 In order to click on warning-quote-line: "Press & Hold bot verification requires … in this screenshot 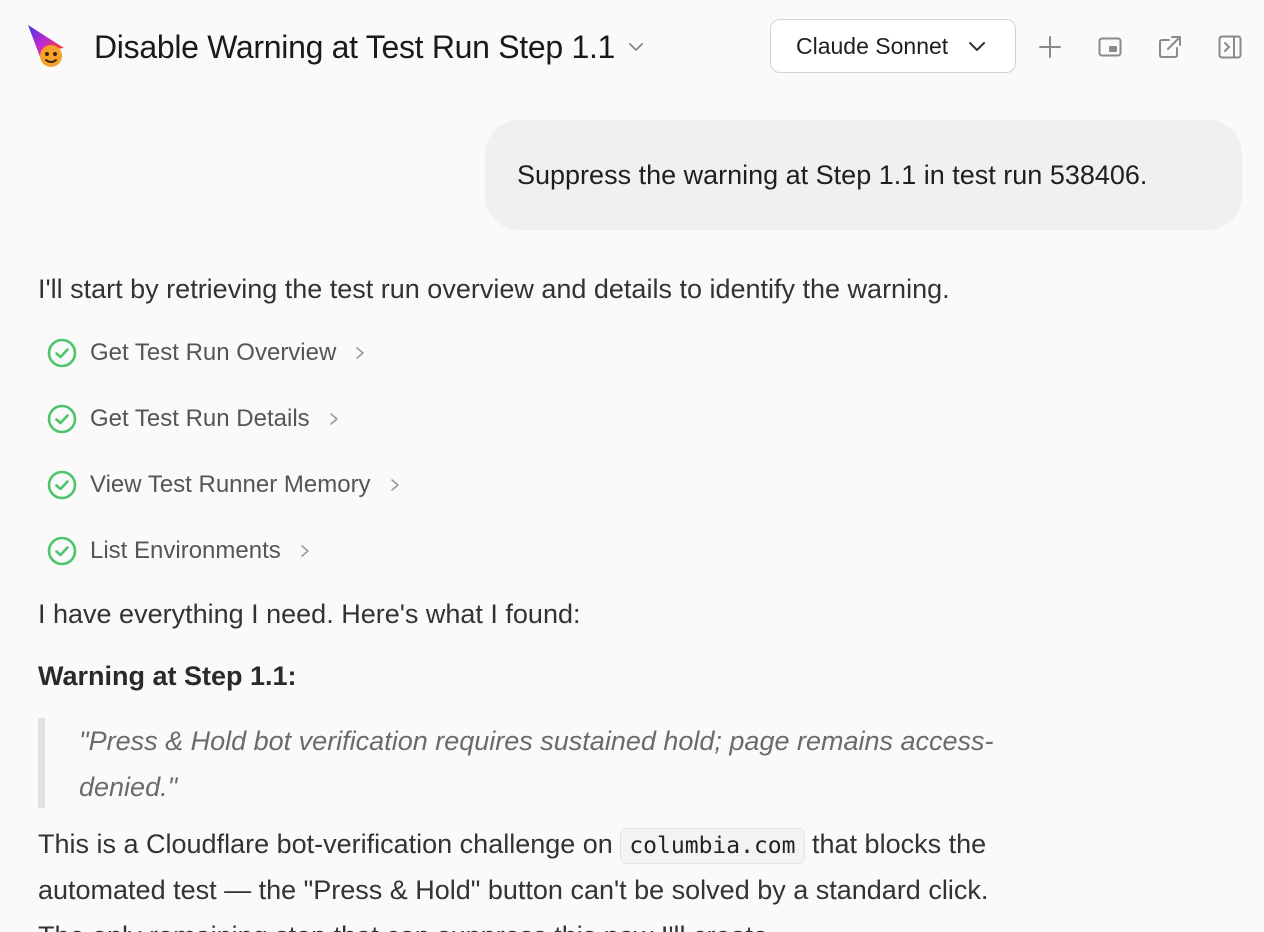, I will do `click(536, 741)`.